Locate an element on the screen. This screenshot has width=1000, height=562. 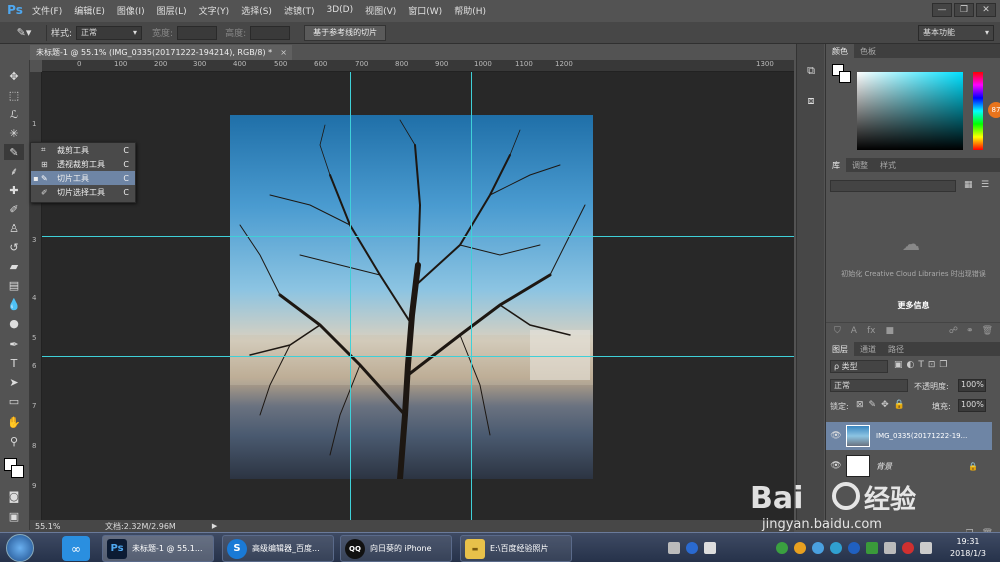
slice-tool-icon: ✎ is located at coordinates (14, 152).